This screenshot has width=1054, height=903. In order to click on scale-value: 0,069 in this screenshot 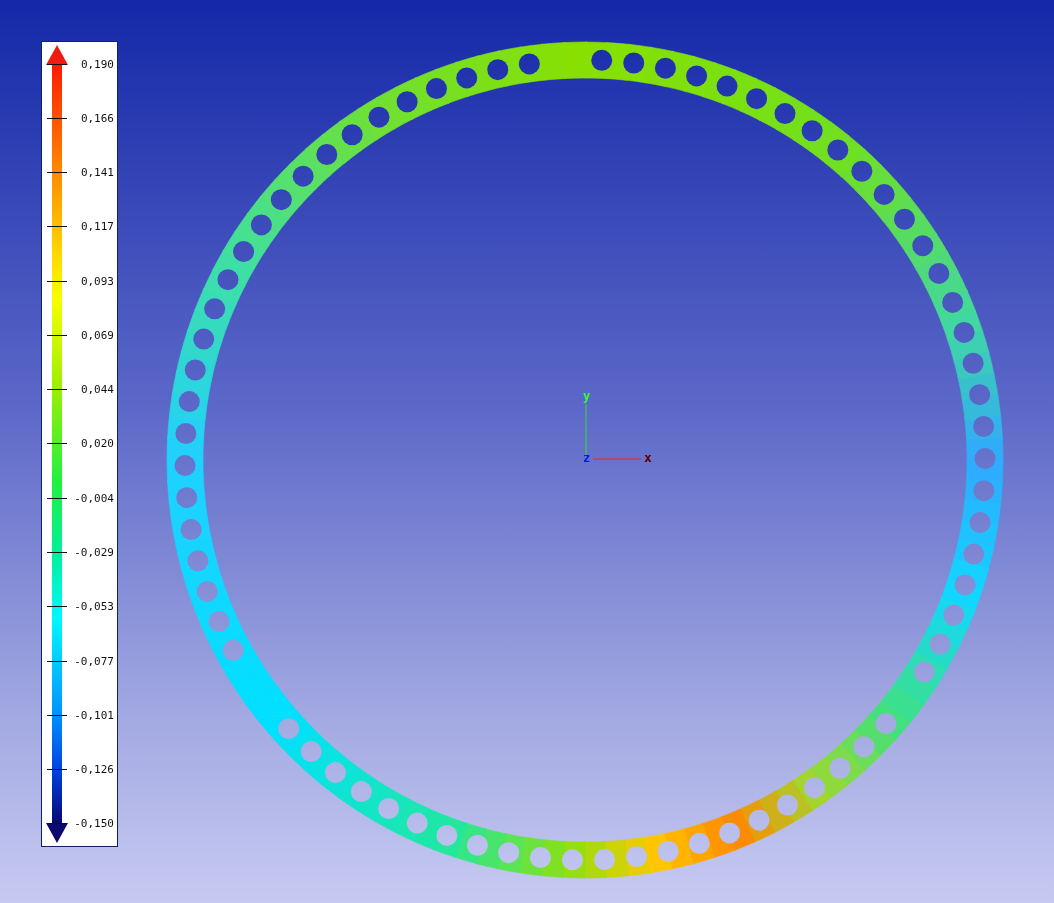, I will do `click(97, 335)`.